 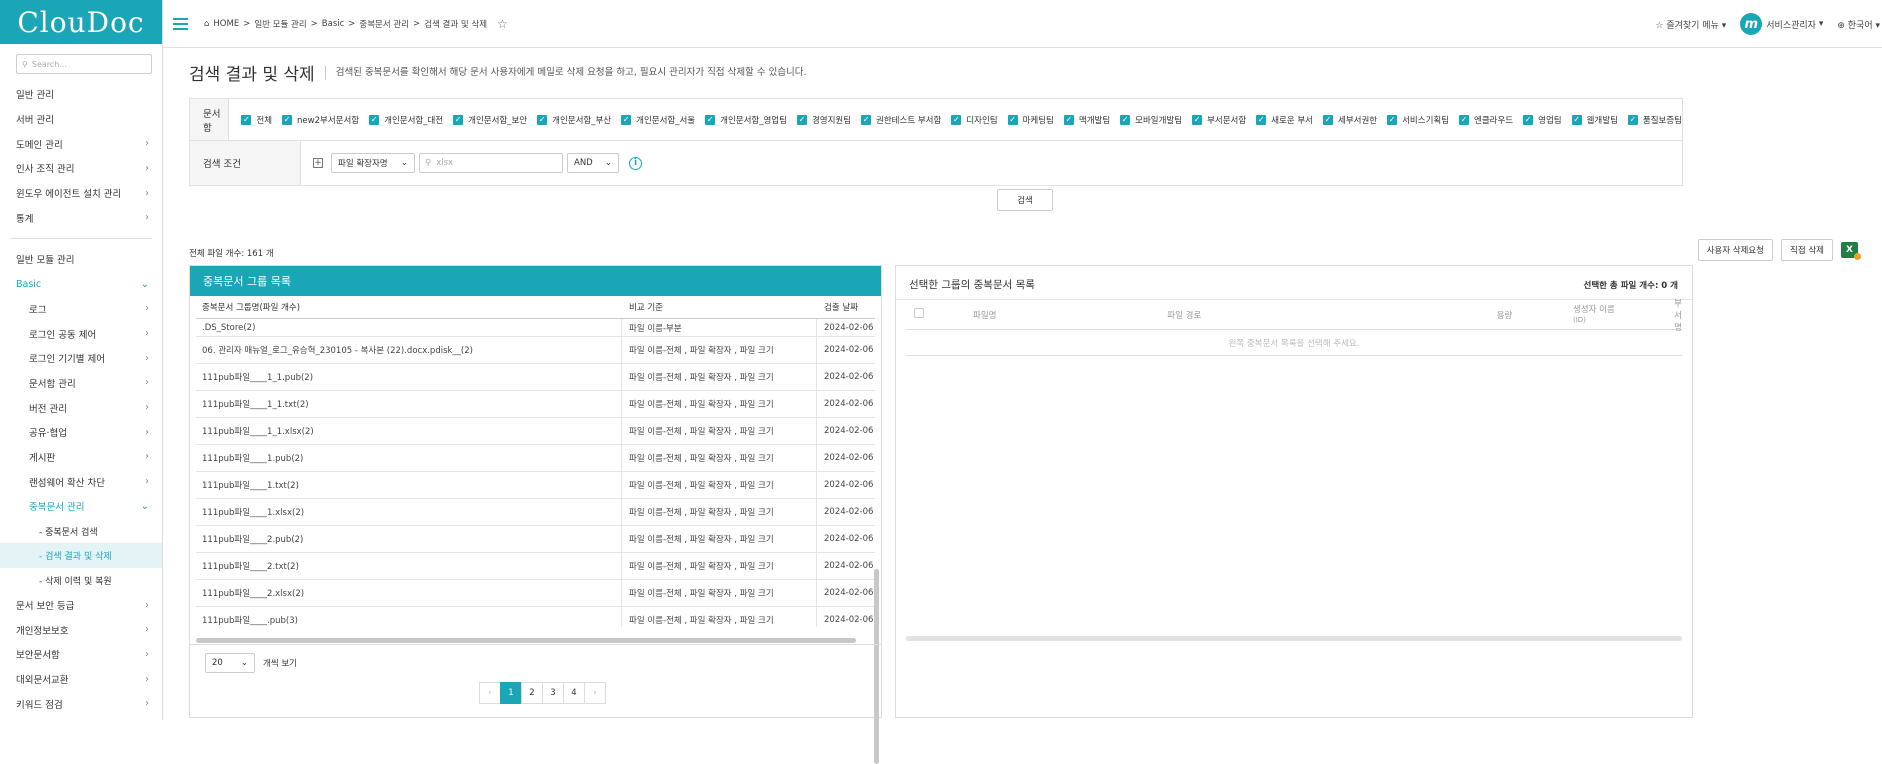 I want to click on favorites-menu: ☆ 즐겨찾기 메뉴 ▾, so click(x=1690, y=24).